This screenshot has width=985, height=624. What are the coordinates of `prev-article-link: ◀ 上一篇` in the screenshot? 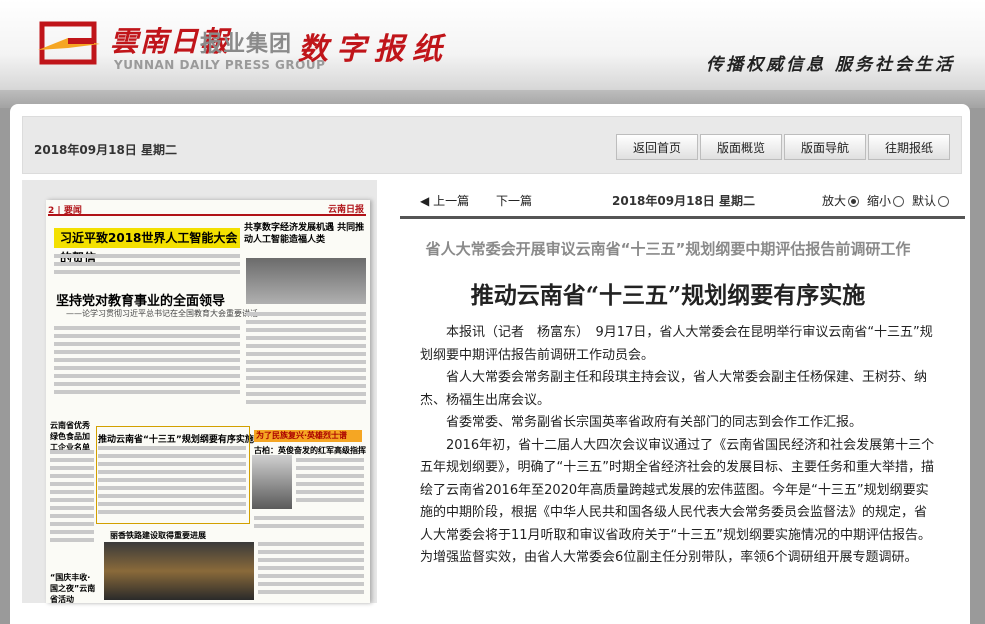 It's located at (444, 200).